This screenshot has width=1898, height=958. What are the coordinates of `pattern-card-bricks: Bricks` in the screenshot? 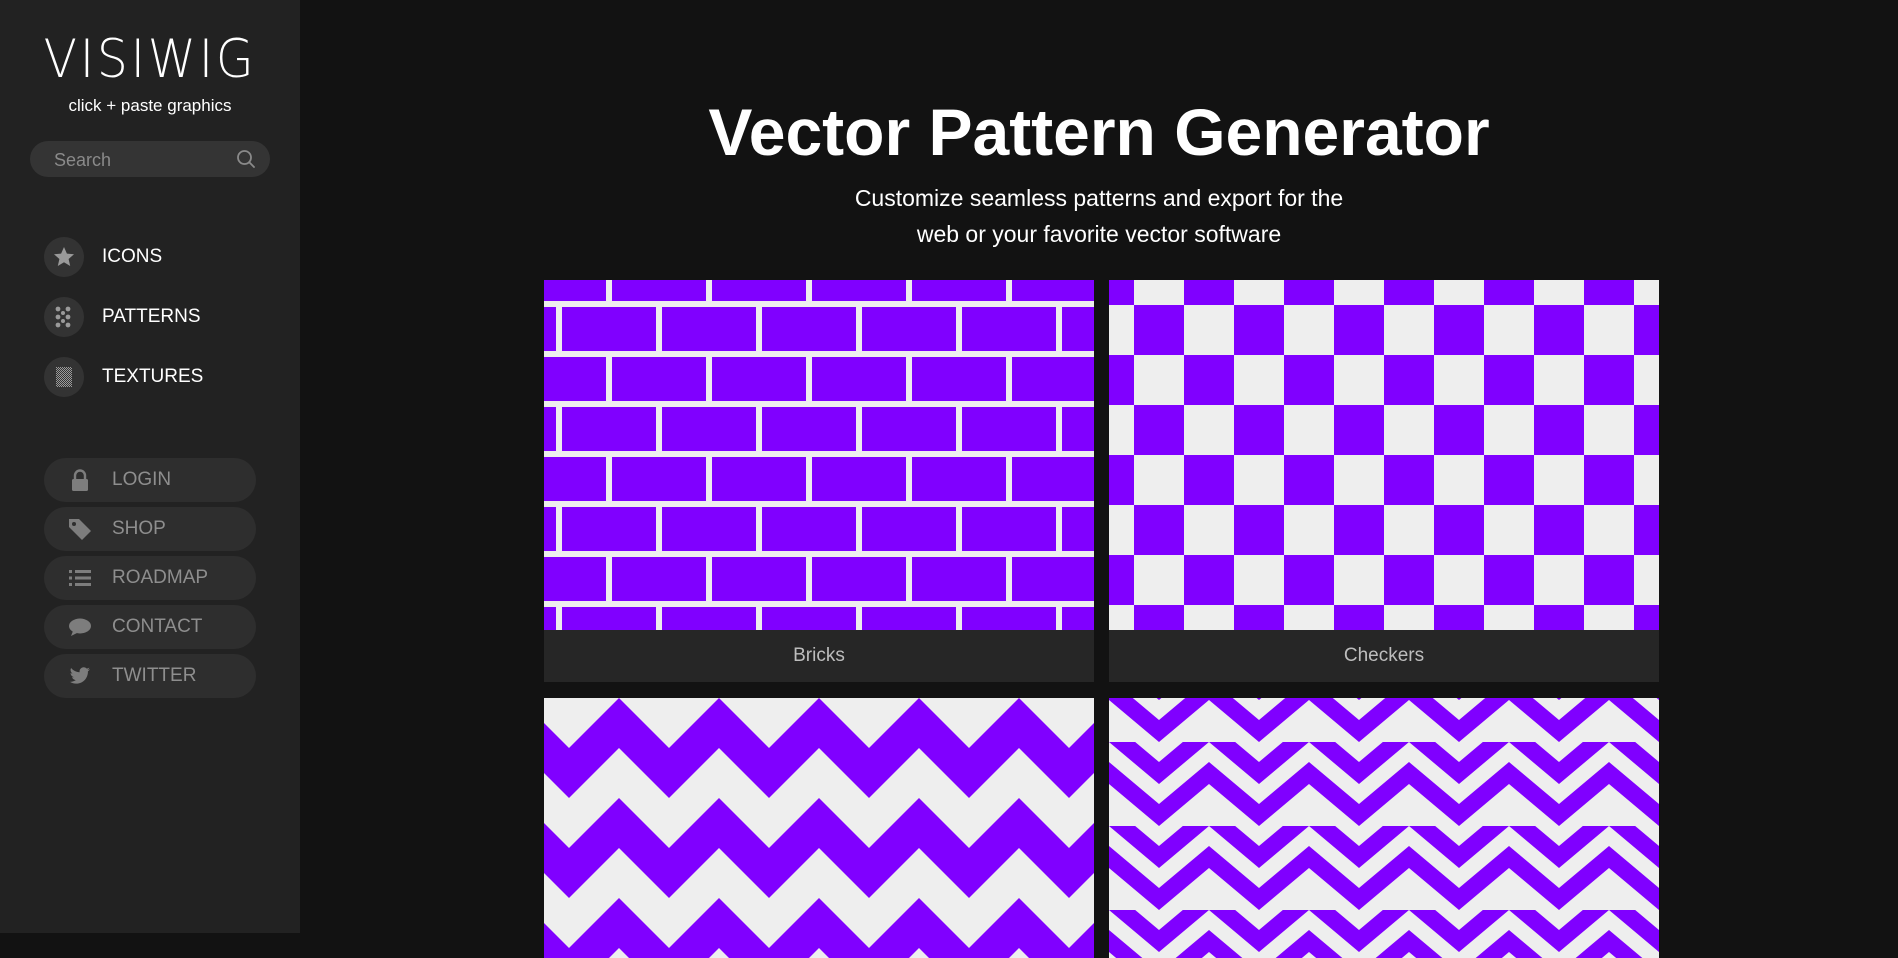 It's located at (819, 481).